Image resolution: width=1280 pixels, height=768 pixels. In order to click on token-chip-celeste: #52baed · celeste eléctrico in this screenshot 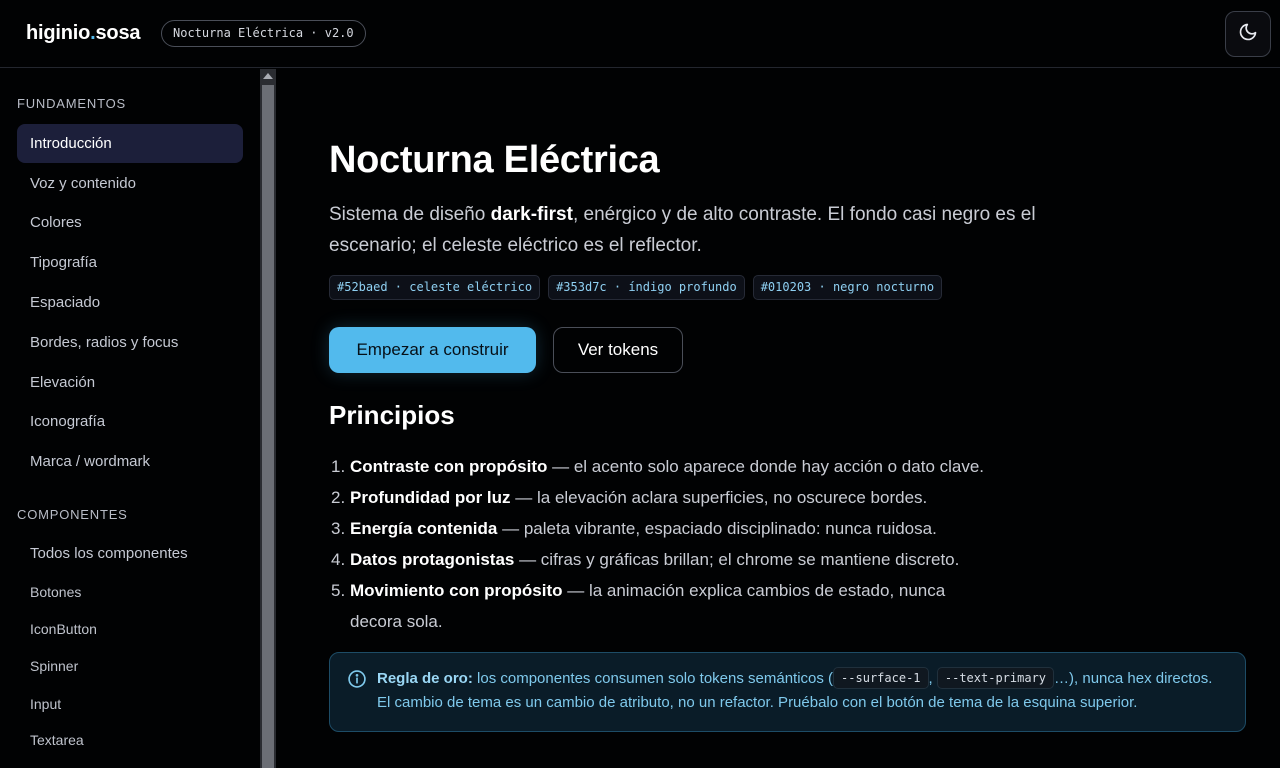, I will do `click(435, 287)`.